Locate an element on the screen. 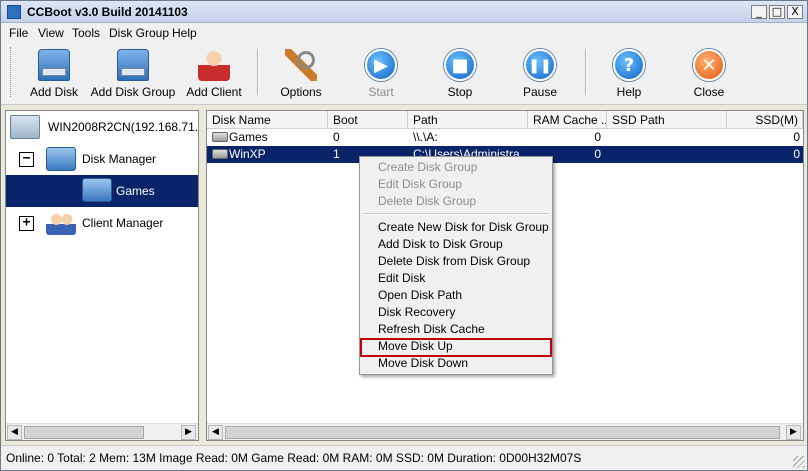 Image resolution: width=808 pixels, height=471 pixels. cell-ssd-path is located at coordinates (667, 137).